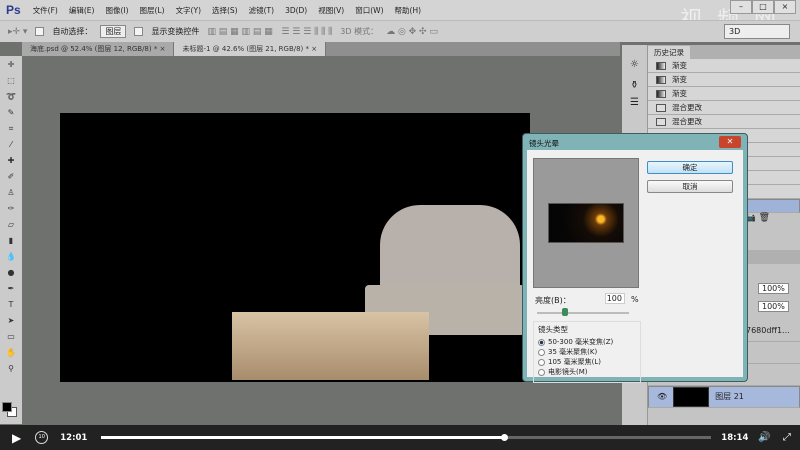  I want to click on workspace-dropdown: 3D, so click(757, 31).